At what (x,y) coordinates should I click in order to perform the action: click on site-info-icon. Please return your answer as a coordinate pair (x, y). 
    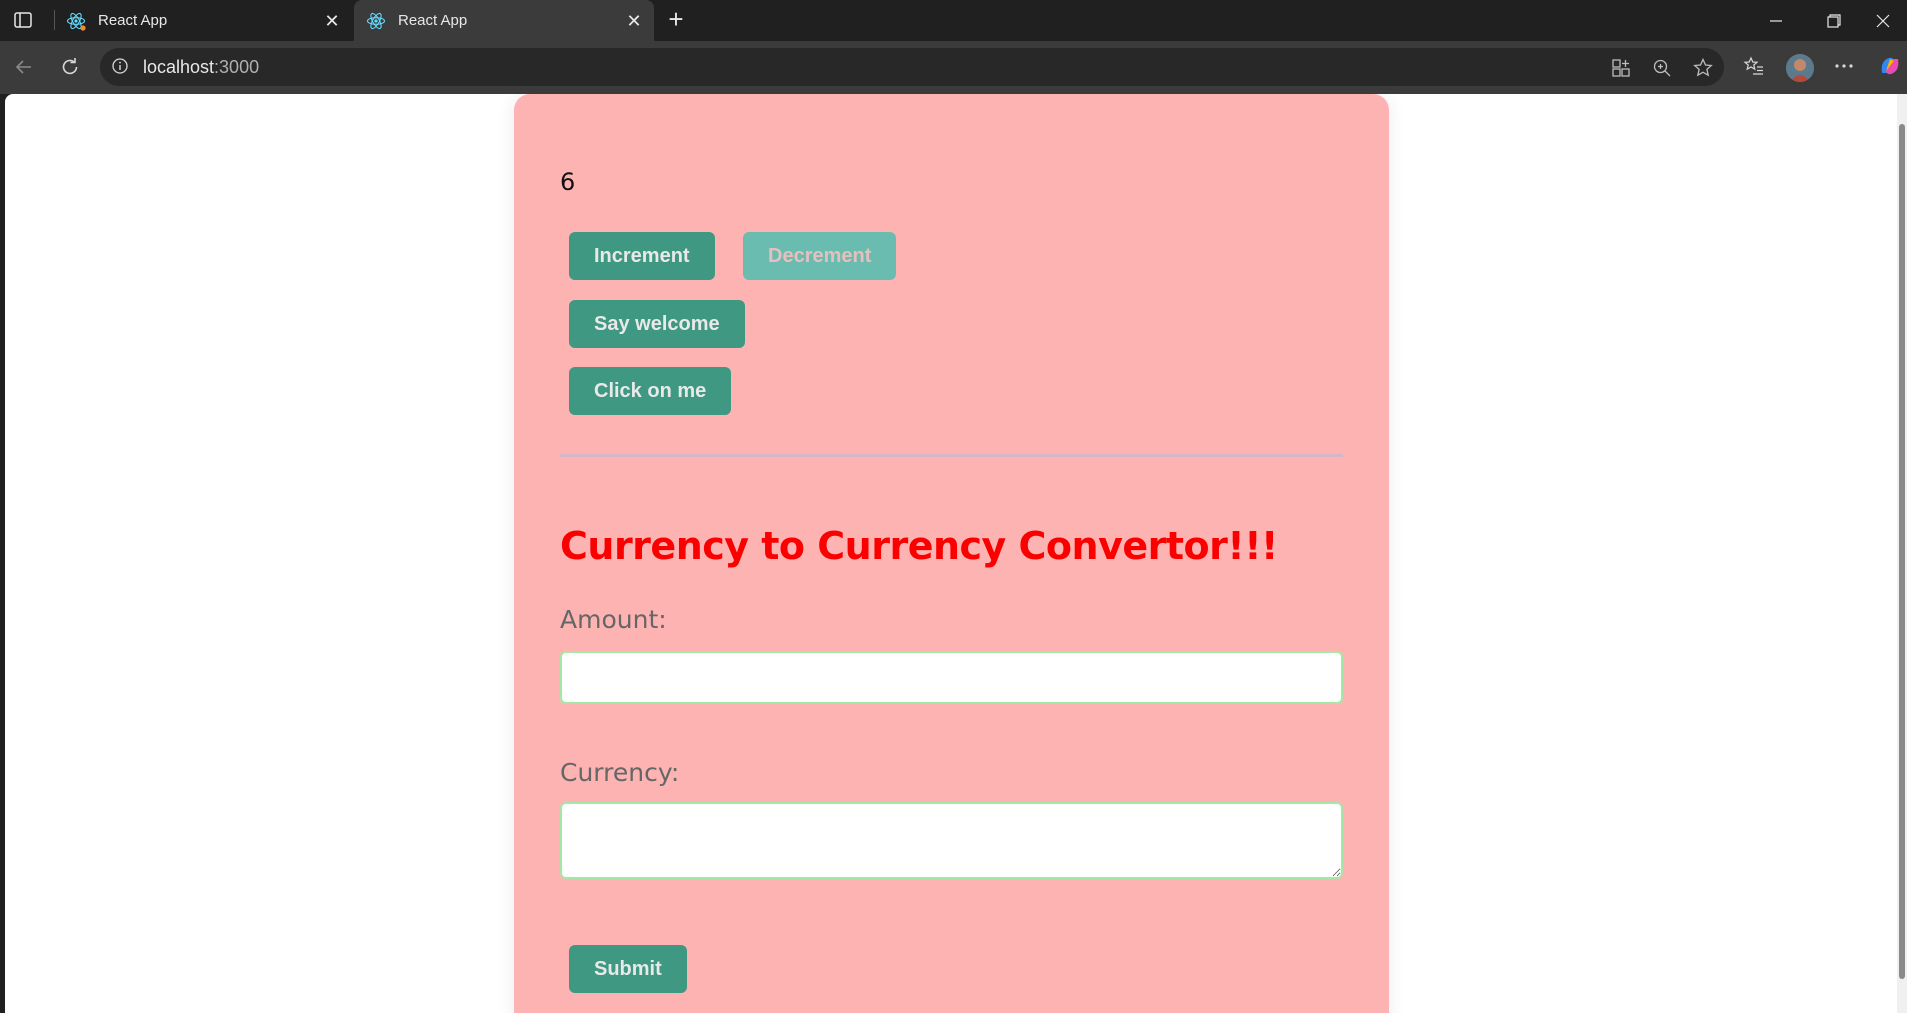
    Looking at the image, I should click on (120, 66).